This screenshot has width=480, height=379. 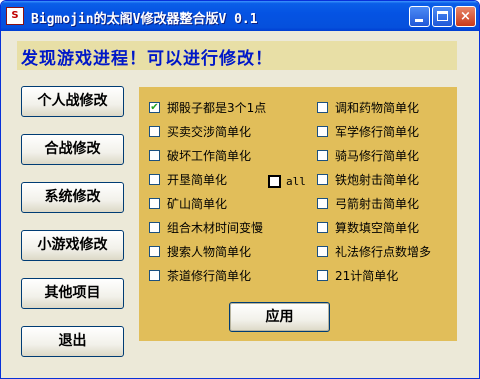 What do you see at coordinates (197, 180) in the screenshot?
I see `option-label: 开垦简单化` at bounding box center [197, 180].